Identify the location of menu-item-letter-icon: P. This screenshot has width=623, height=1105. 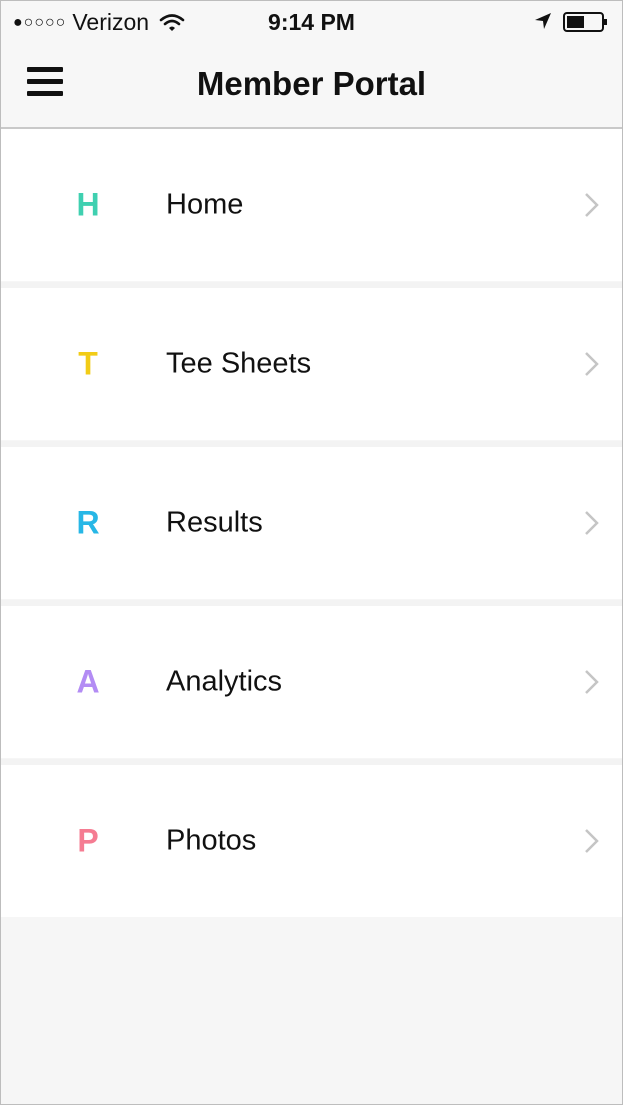
(88, 840).